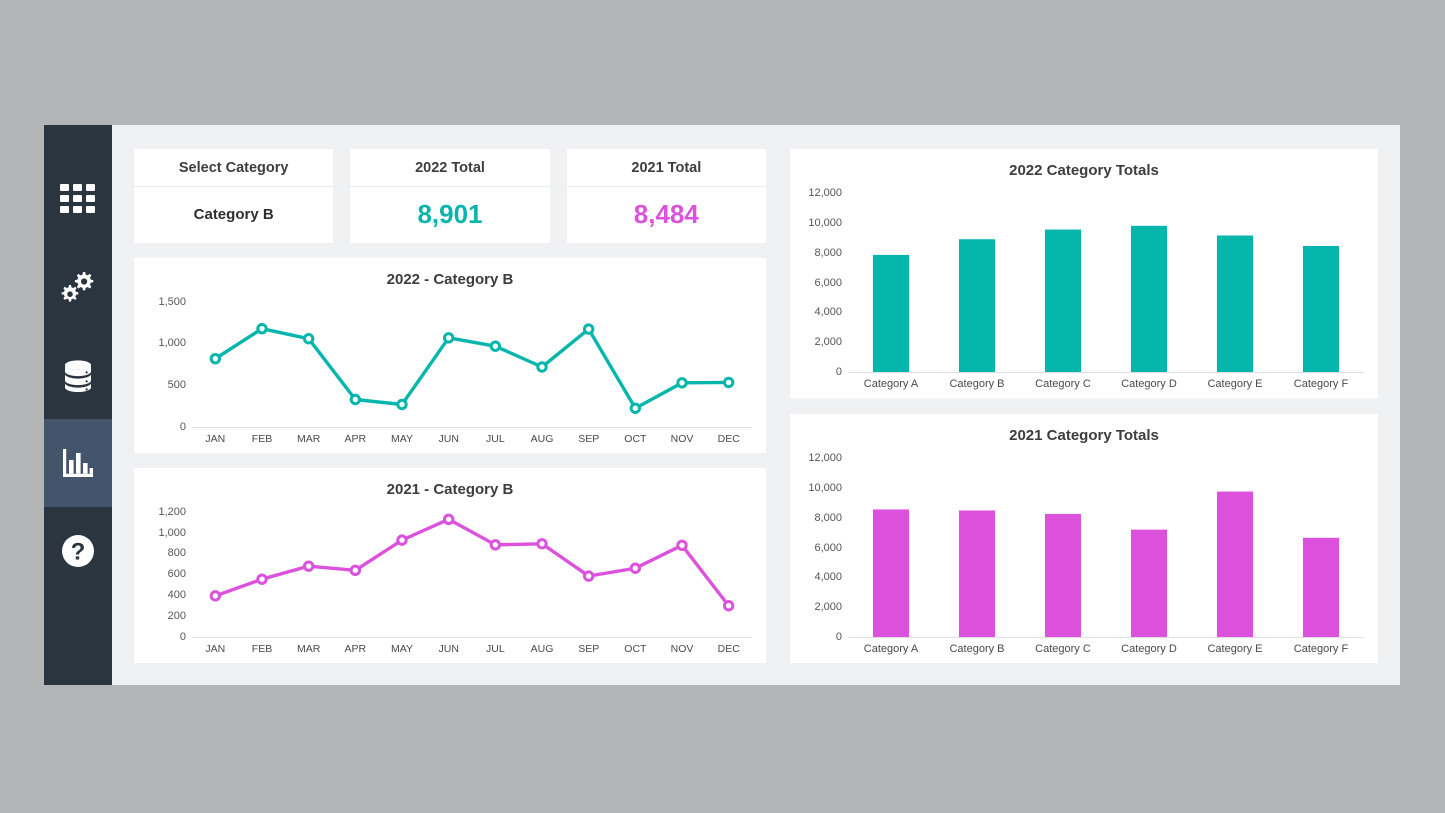 The image size is (1445, 813). I want to click on sidebar-item-database, so click(78, 375).